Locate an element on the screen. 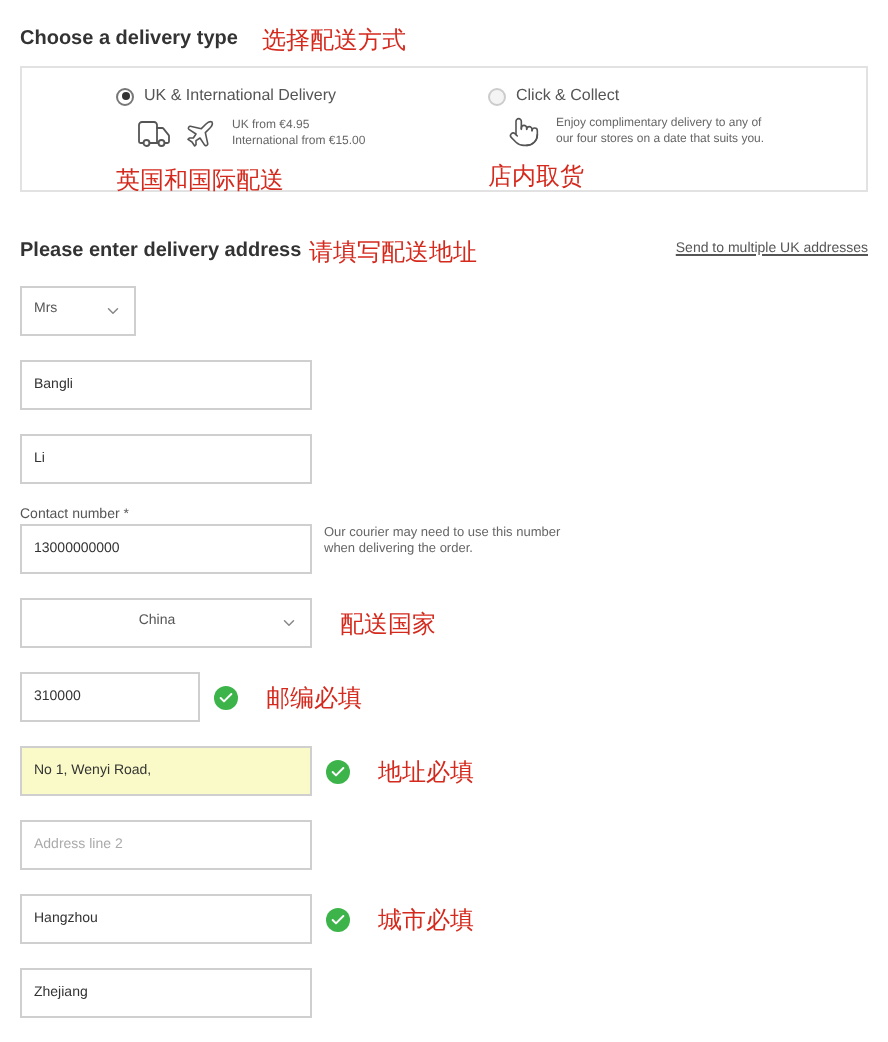  truck-icon is located at coordinates (154, 134).